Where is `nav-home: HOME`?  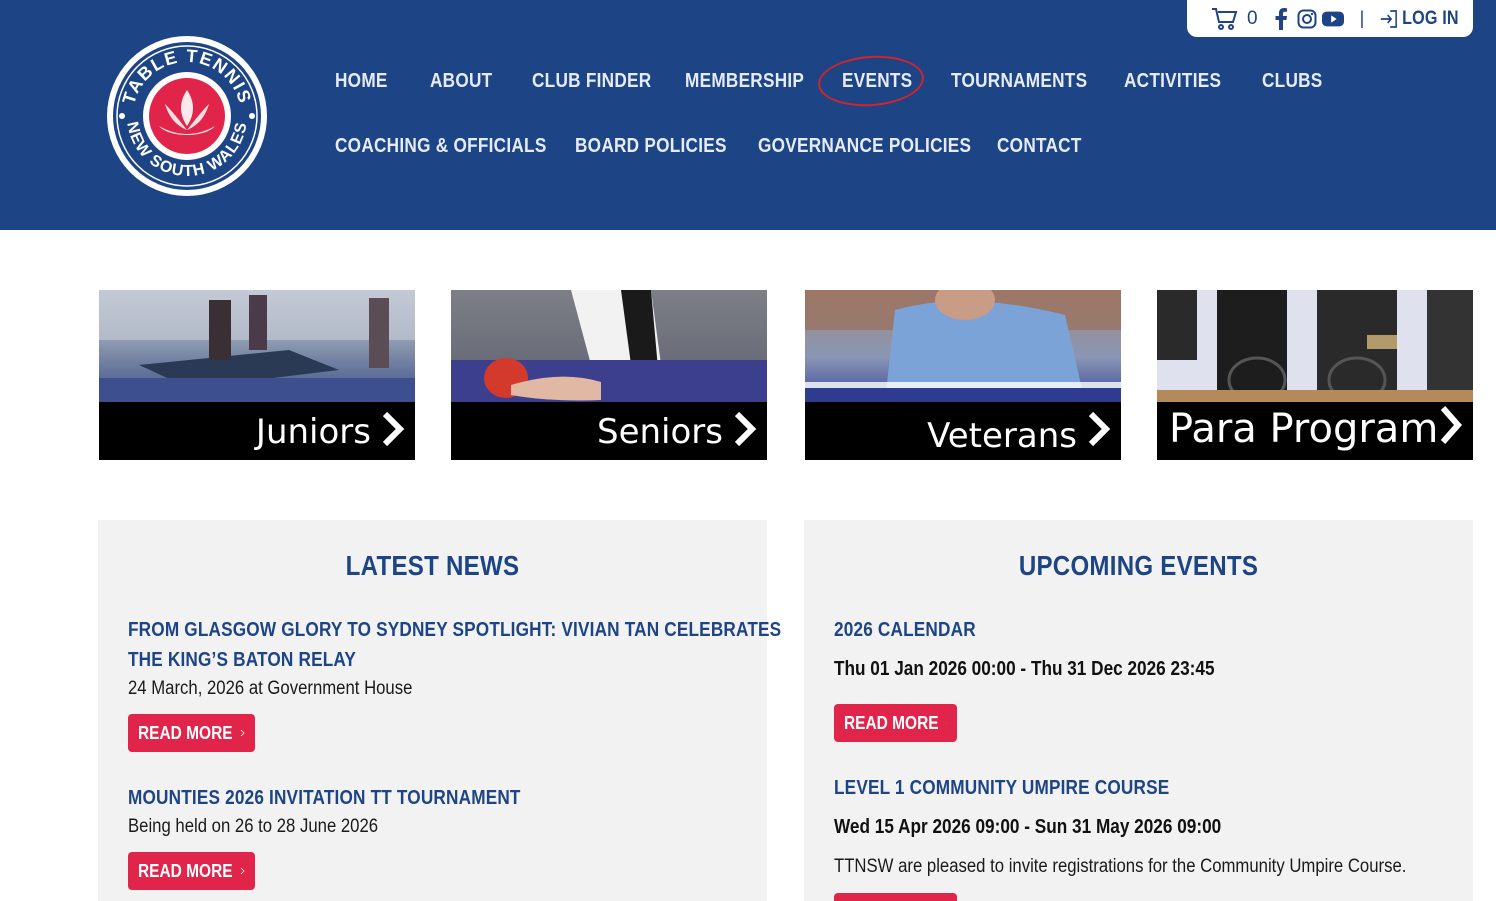
nav-home: HOME is located at coordinates (361, 81).